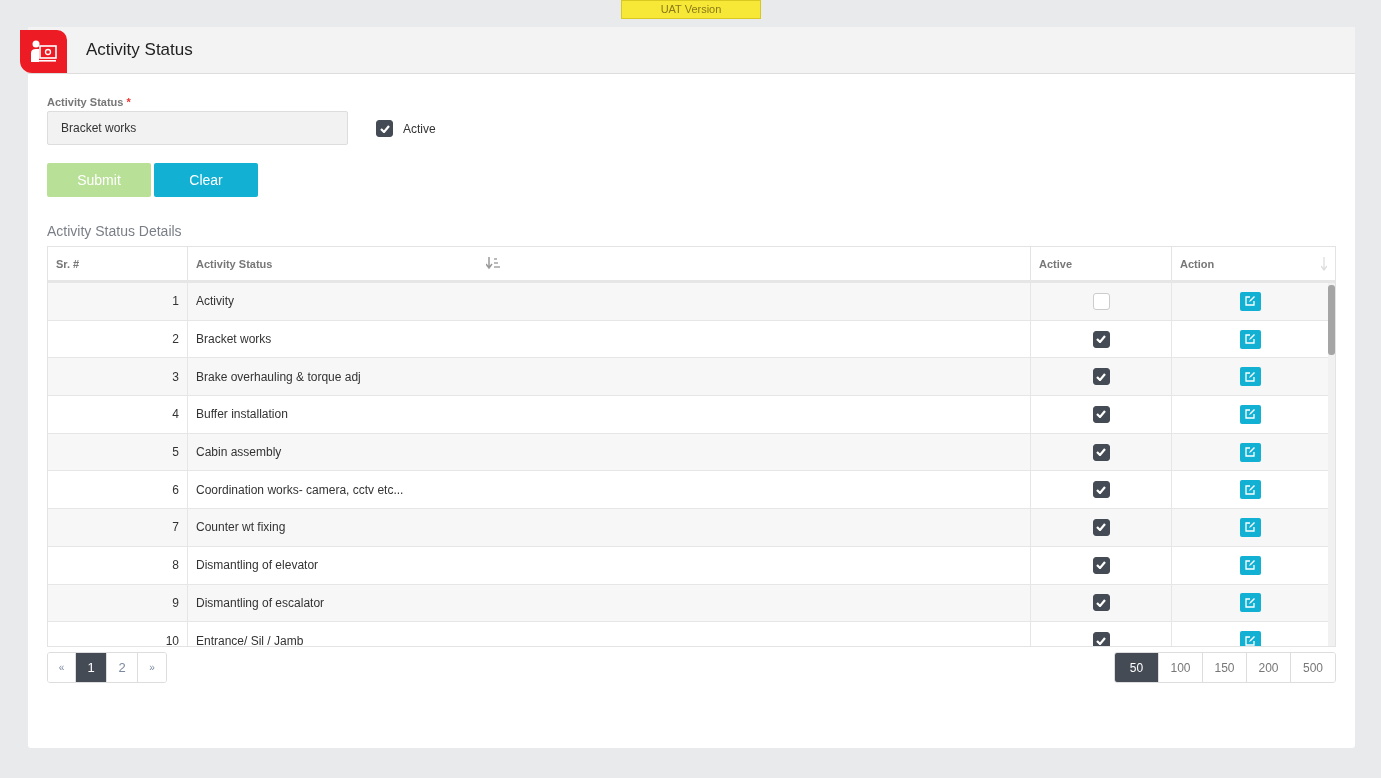 The width and height of the screenshot is (1381, 778). I want to click on arrow-down-icon, so click(1324, 263).